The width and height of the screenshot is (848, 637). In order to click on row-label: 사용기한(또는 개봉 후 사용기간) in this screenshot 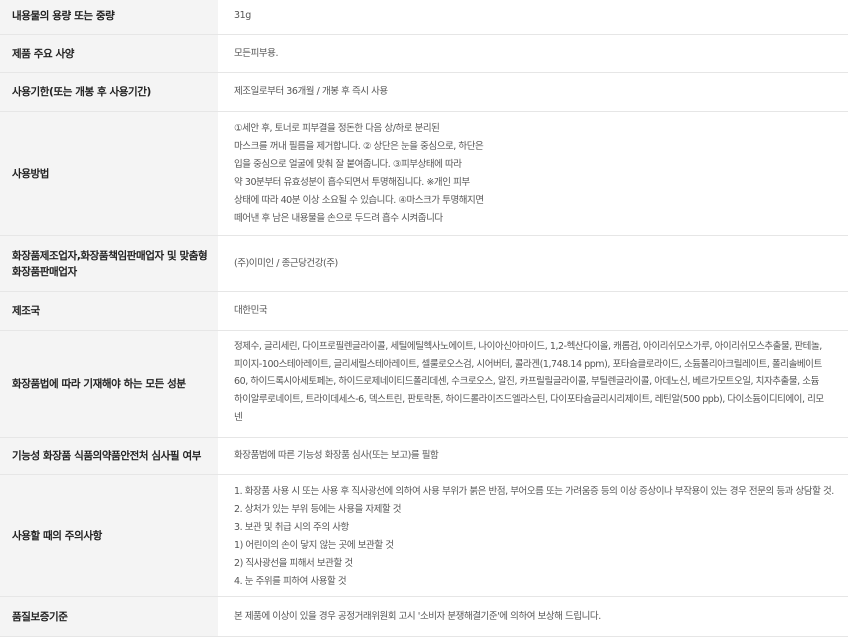, I will do `click(109, 92)`.